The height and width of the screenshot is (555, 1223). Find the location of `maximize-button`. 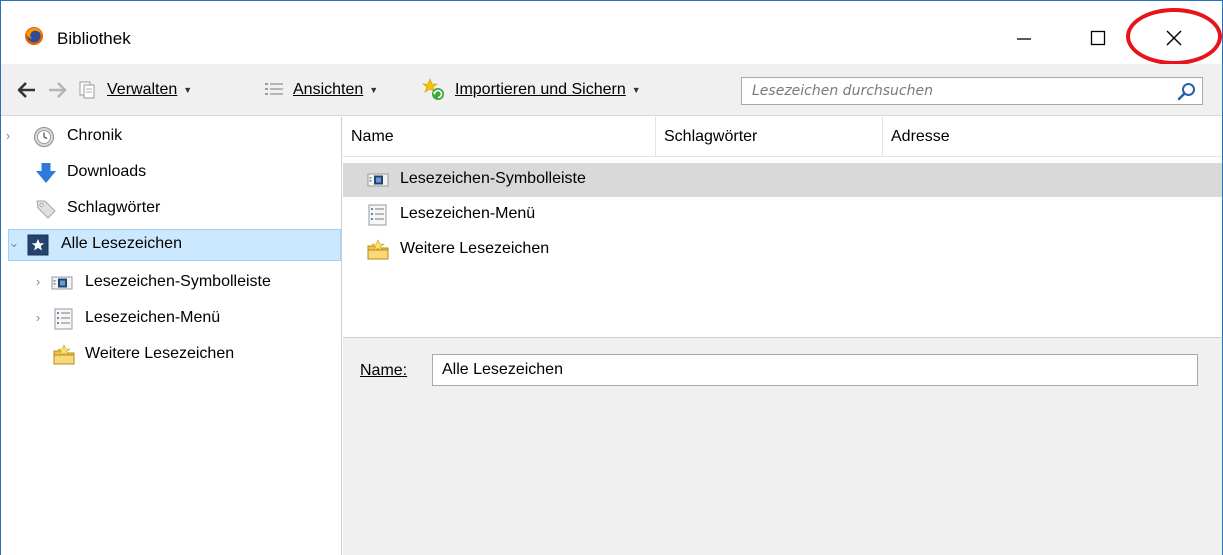

maximize-button is located at coordinates (1098, 38).